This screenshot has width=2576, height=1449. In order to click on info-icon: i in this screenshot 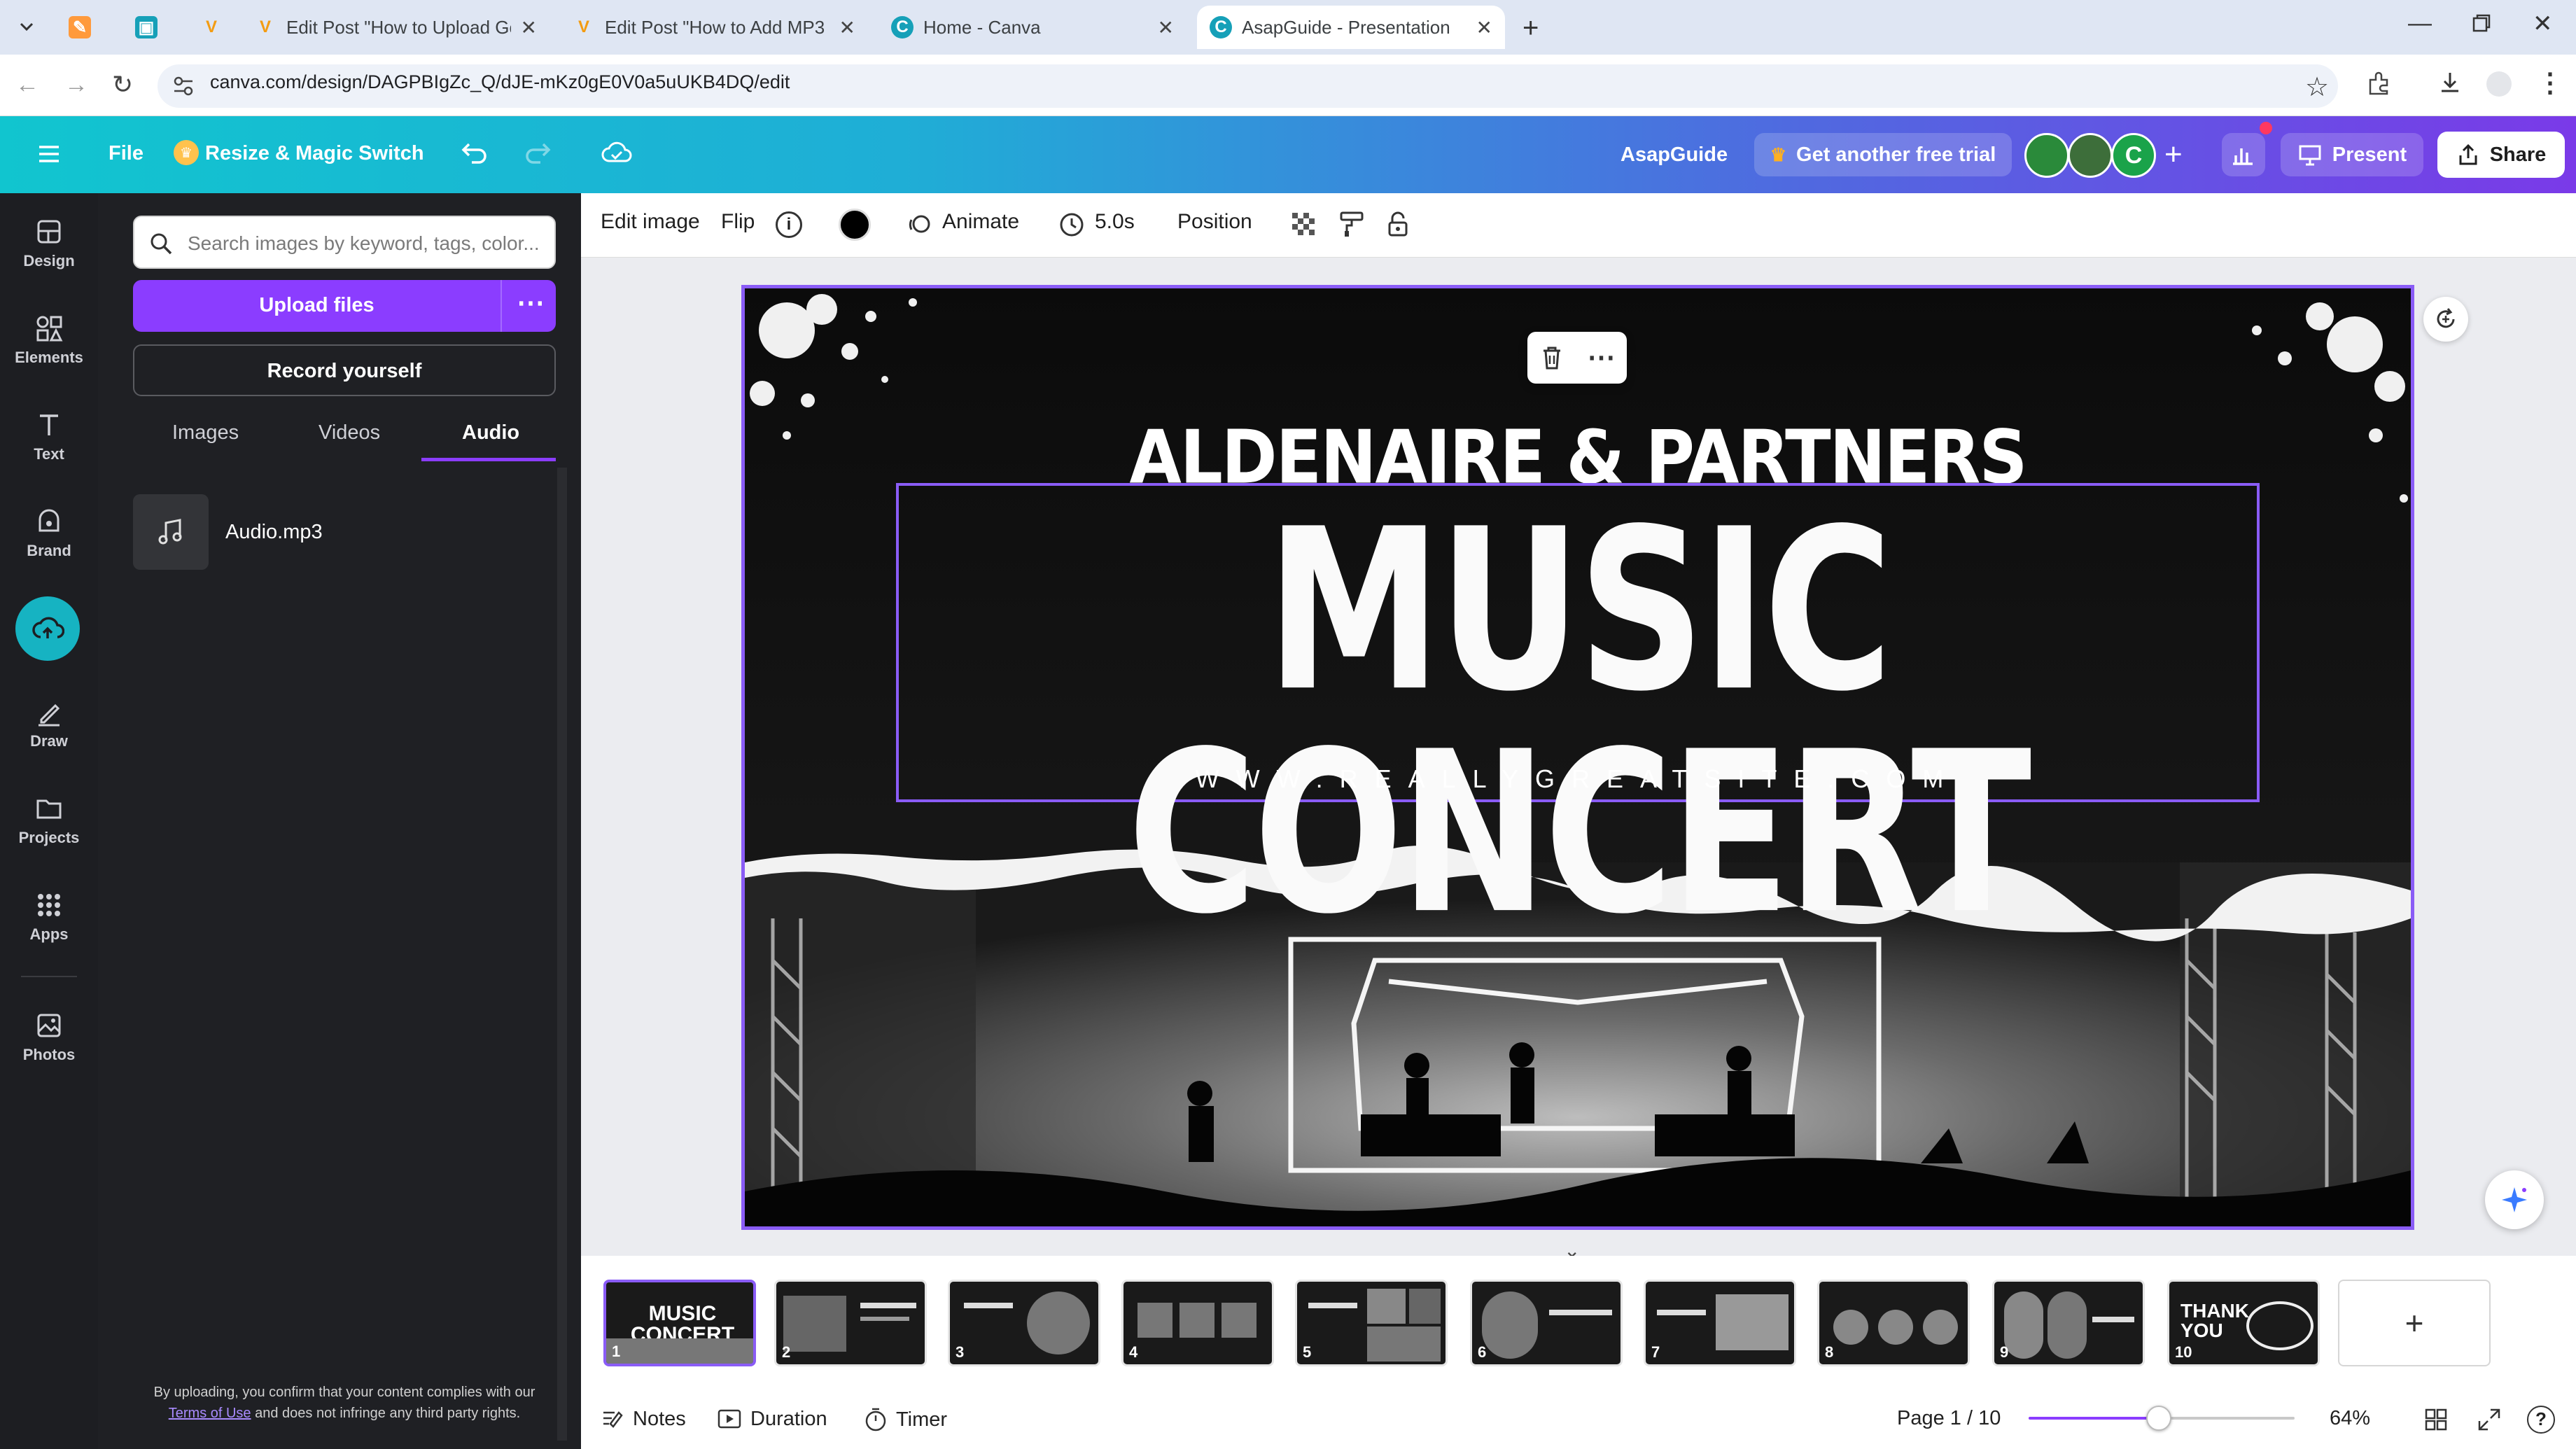, I will do `click(789, 224)`.